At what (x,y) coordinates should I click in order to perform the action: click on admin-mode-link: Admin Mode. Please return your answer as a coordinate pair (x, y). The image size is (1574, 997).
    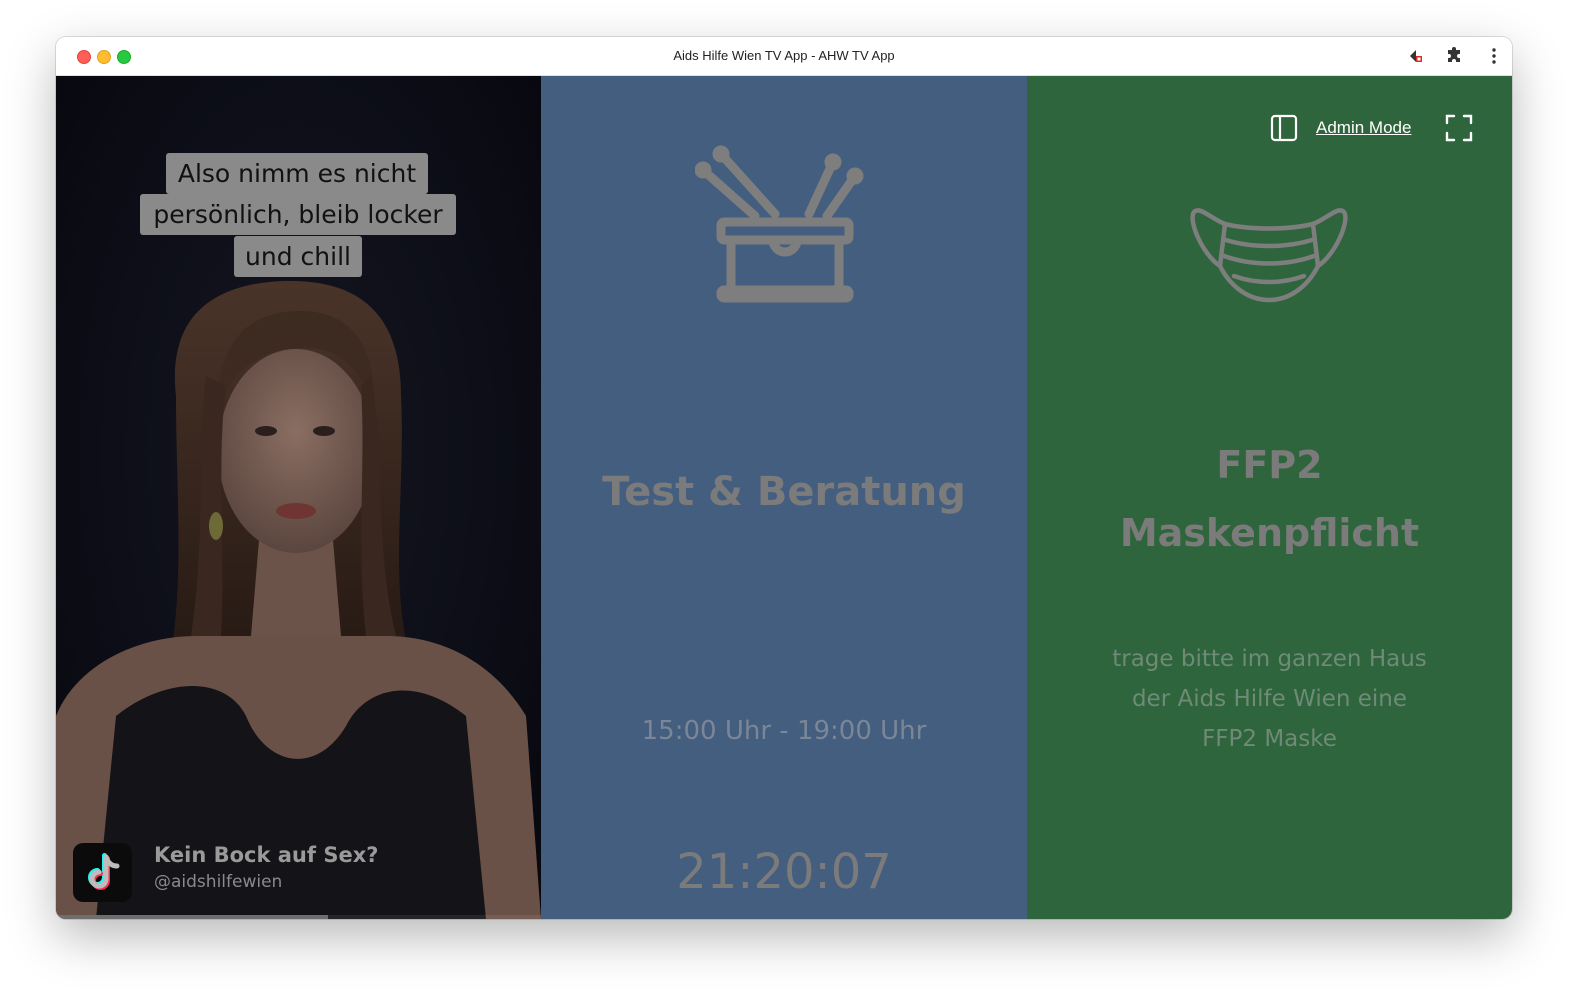
    Looking at the image, I should click on (1363, 128).